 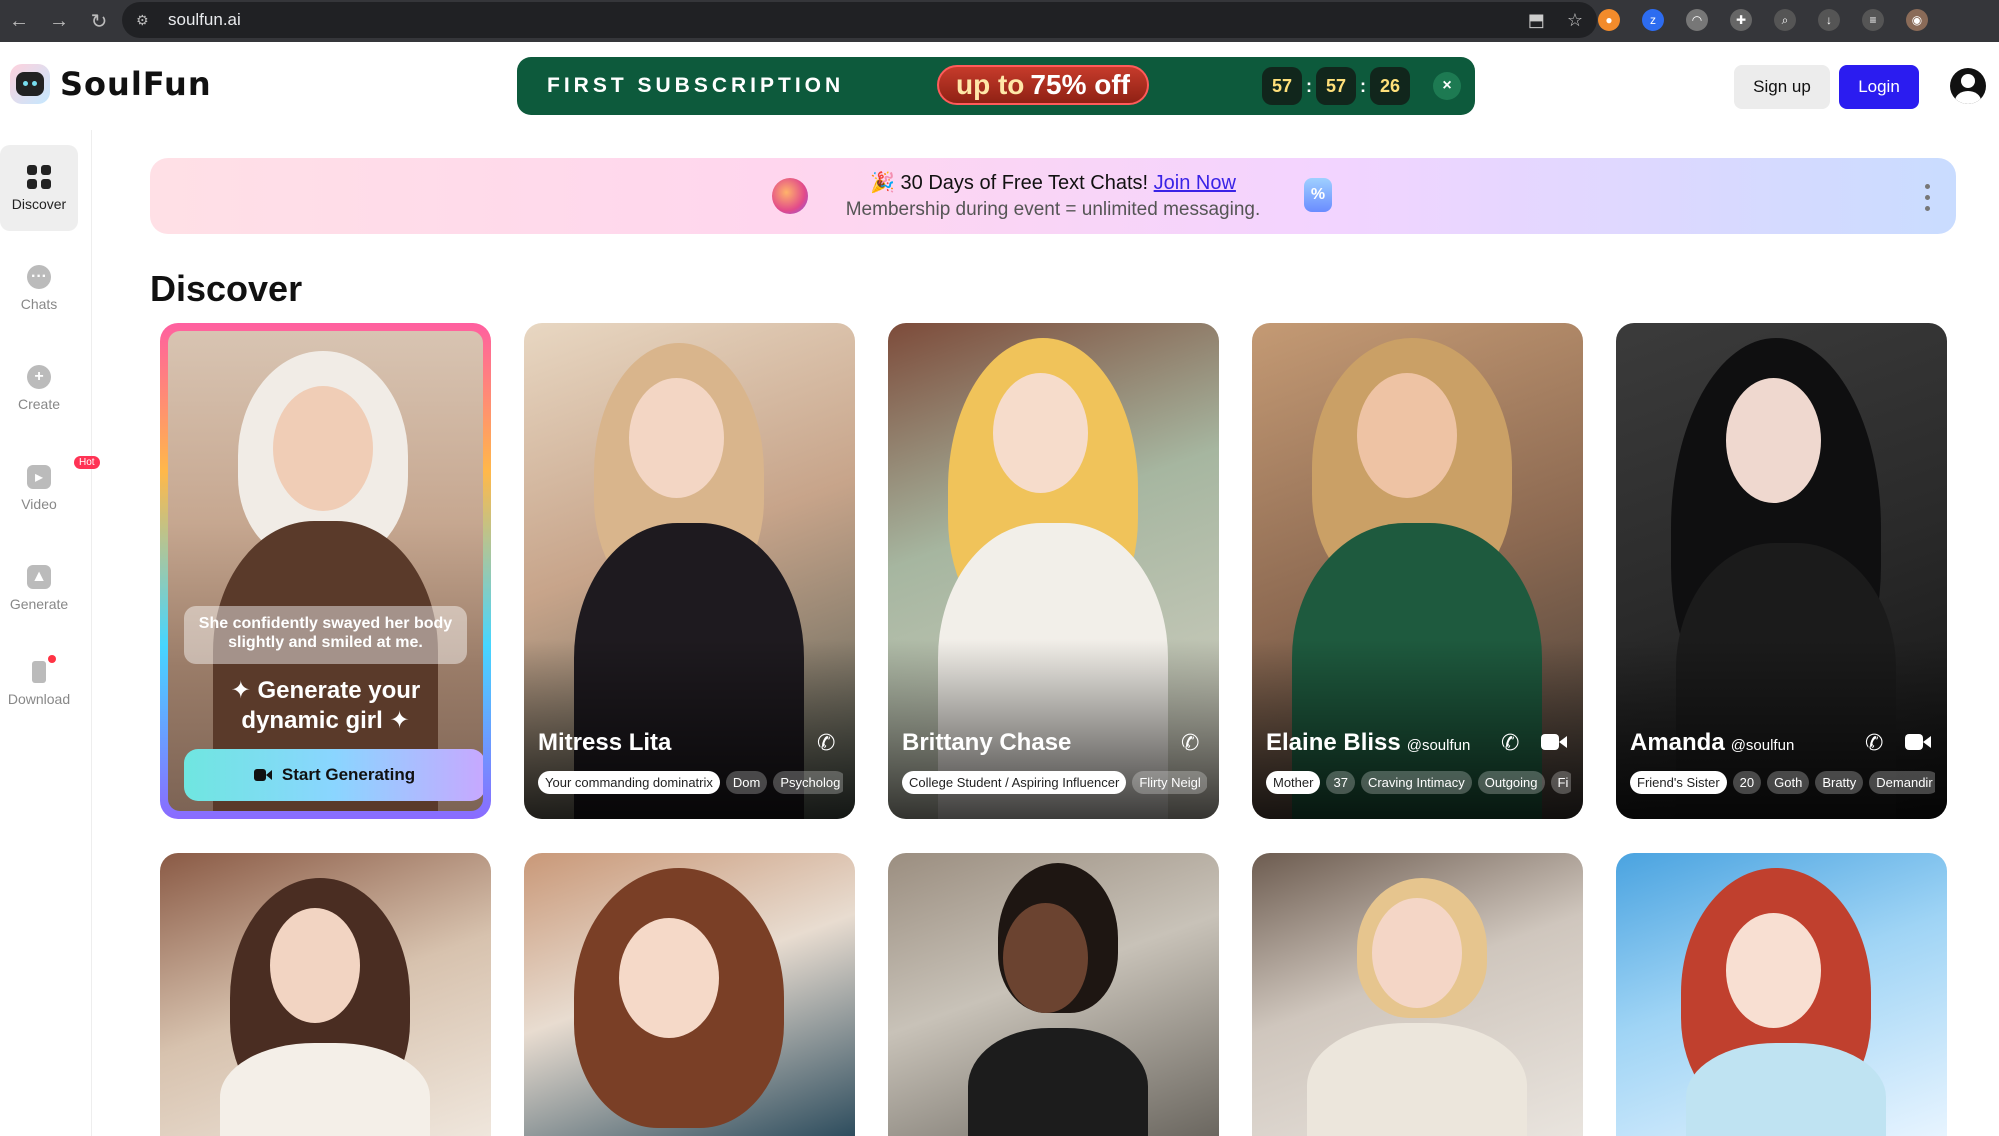 I want to click on start-generating-label: Start Generating, so click(x=348, y=774).